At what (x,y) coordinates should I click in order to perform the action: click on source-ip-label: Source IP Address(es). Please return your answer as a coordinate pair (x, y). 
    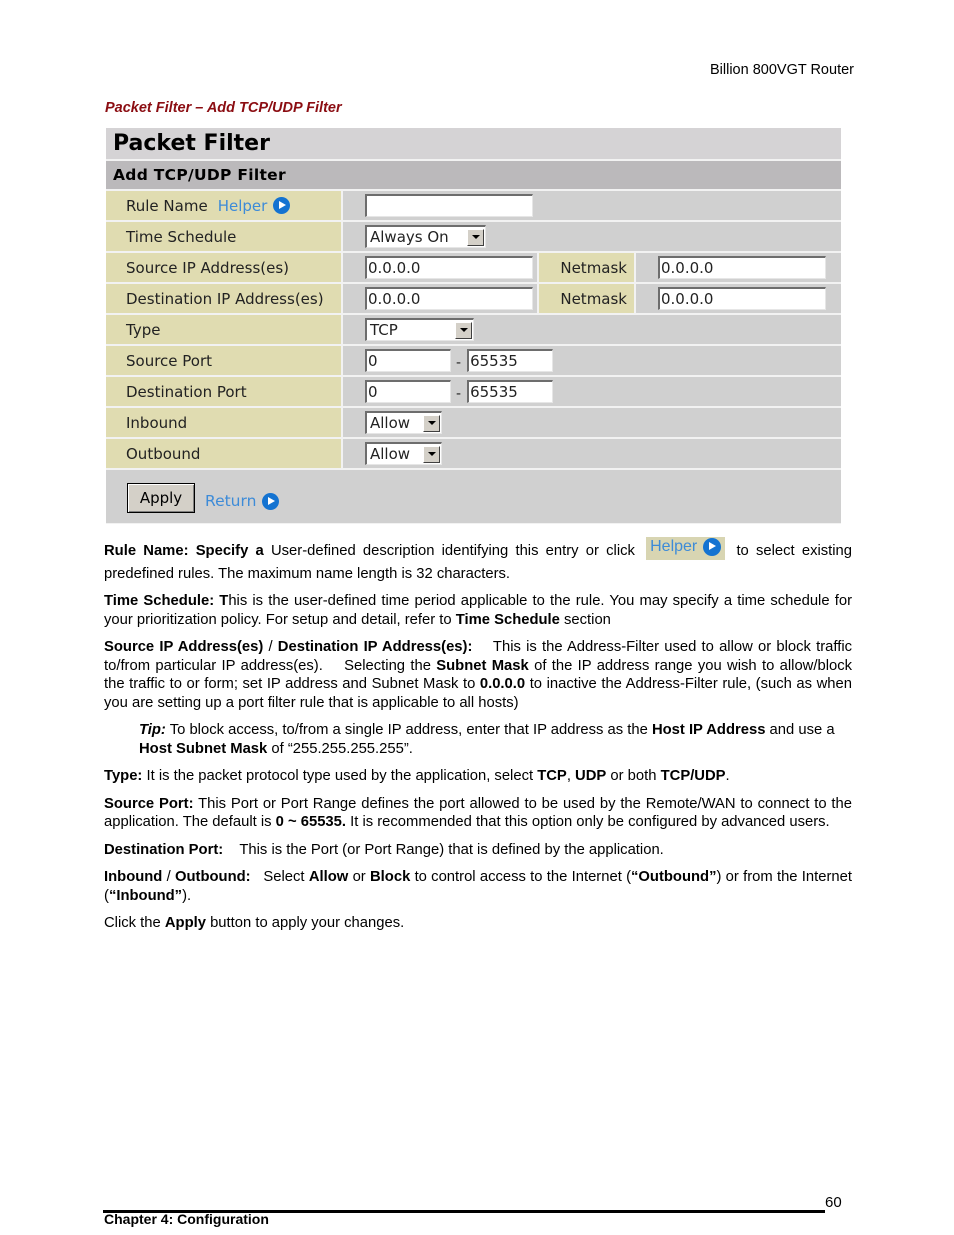
    Looking at the image, I should click on (224, 267).